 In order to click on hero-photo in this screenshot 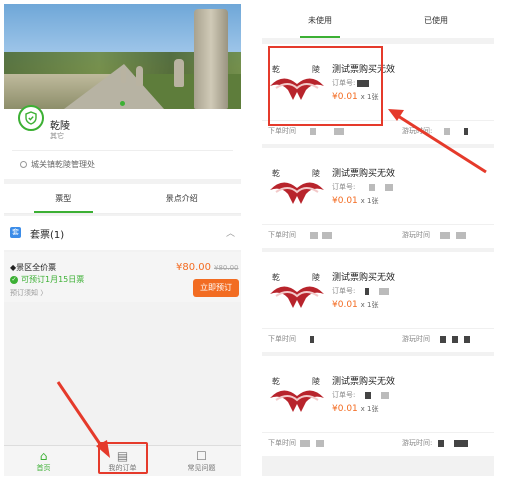, I will do `click(122, 56)`.